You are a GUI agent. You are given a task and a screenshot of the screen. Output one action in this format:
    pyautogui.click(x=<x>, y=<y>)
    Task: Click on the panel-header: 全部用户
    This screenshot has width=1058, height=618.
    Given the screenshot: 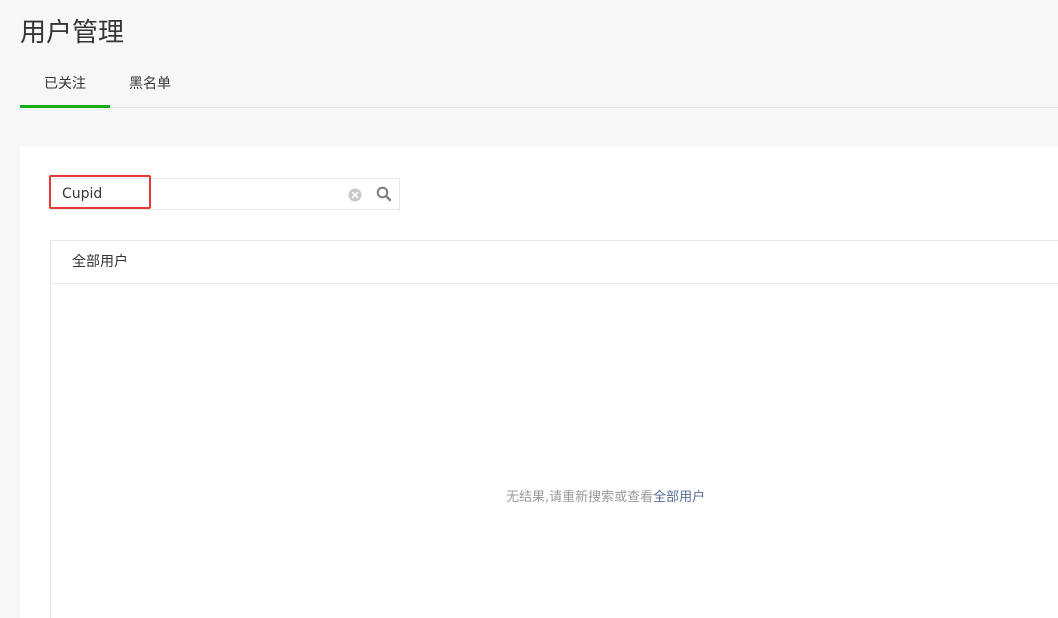 What is the action you would take?
    pyautogui.click(x=554, y=262)
    